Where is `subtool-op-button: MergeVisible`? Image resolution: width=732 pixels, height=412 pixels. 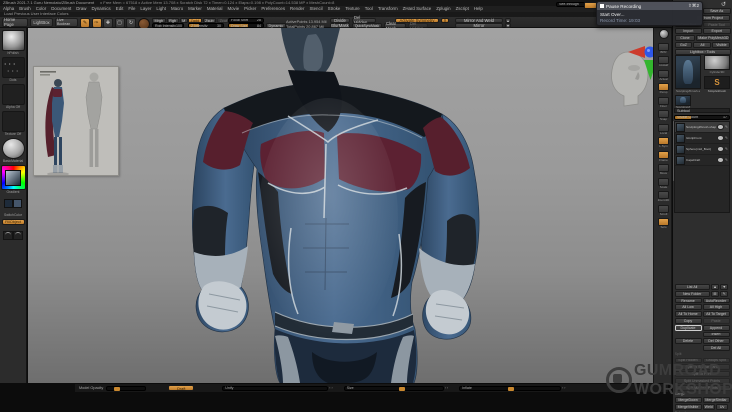
subtool-op-button: MergeVisible is located at coordinates (688, 406).